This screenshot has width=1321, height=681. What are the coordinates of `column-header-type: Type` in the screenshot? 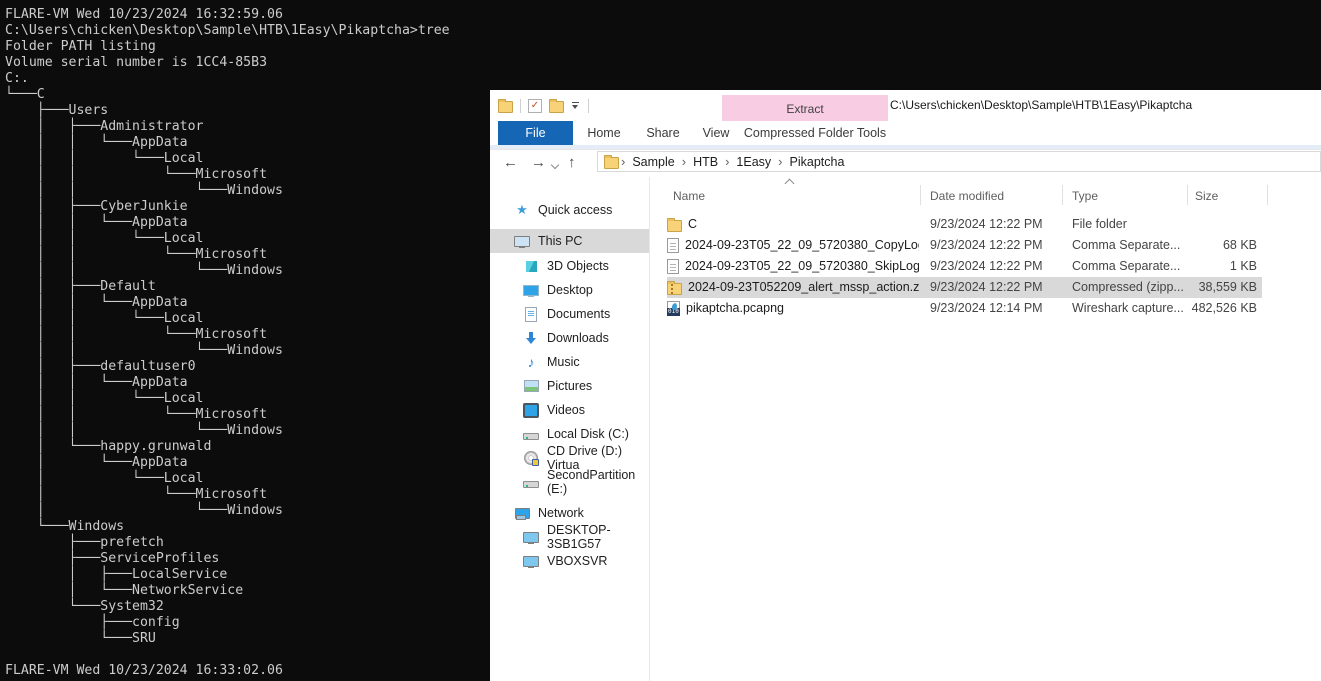 It's located at (1085, 196).